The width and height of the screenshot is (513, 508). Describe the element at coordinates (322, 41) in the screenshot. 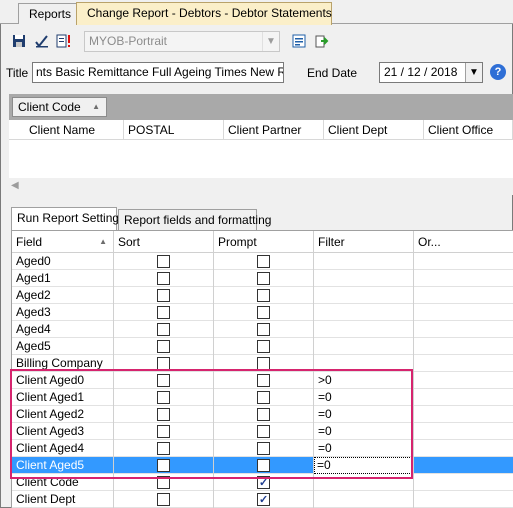

I see `export-arrow-icon` at that location.